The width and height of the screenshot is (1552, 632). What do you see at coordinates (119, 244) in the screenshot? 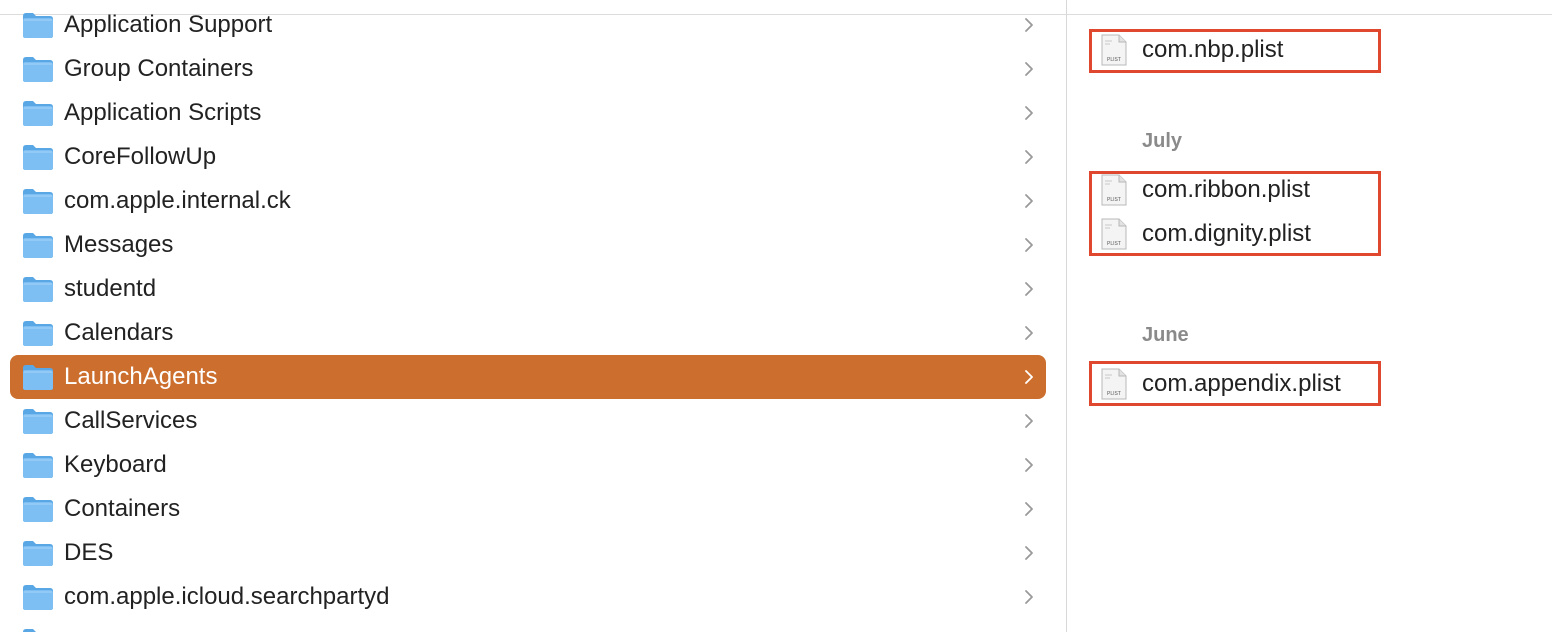
I see `folder-label: Messages` at bounding box center [119, 244].